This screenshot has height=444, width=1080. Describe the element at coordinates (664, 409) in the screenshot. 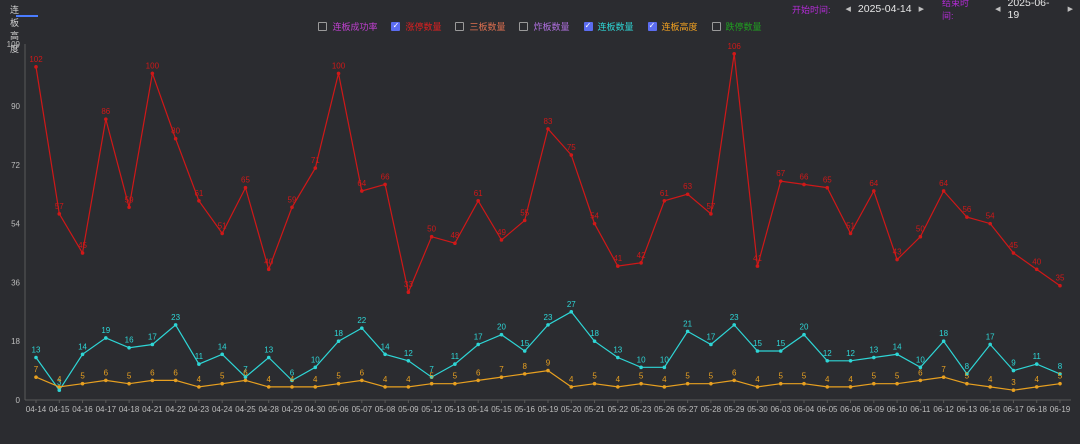

I see `x-tick-label: 05-26` at that location.